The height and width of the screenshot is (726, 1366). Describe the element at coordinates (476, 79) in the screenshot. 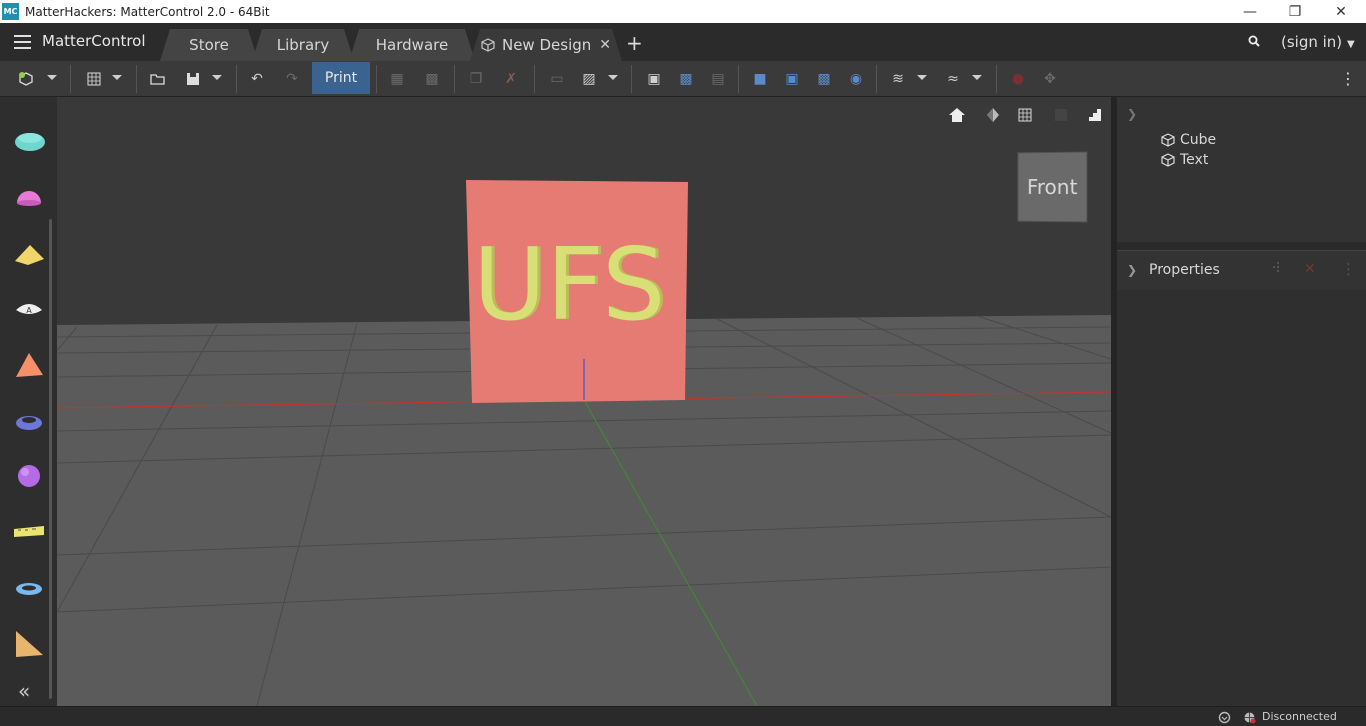

I see `copy-icon: ❐` at that location.